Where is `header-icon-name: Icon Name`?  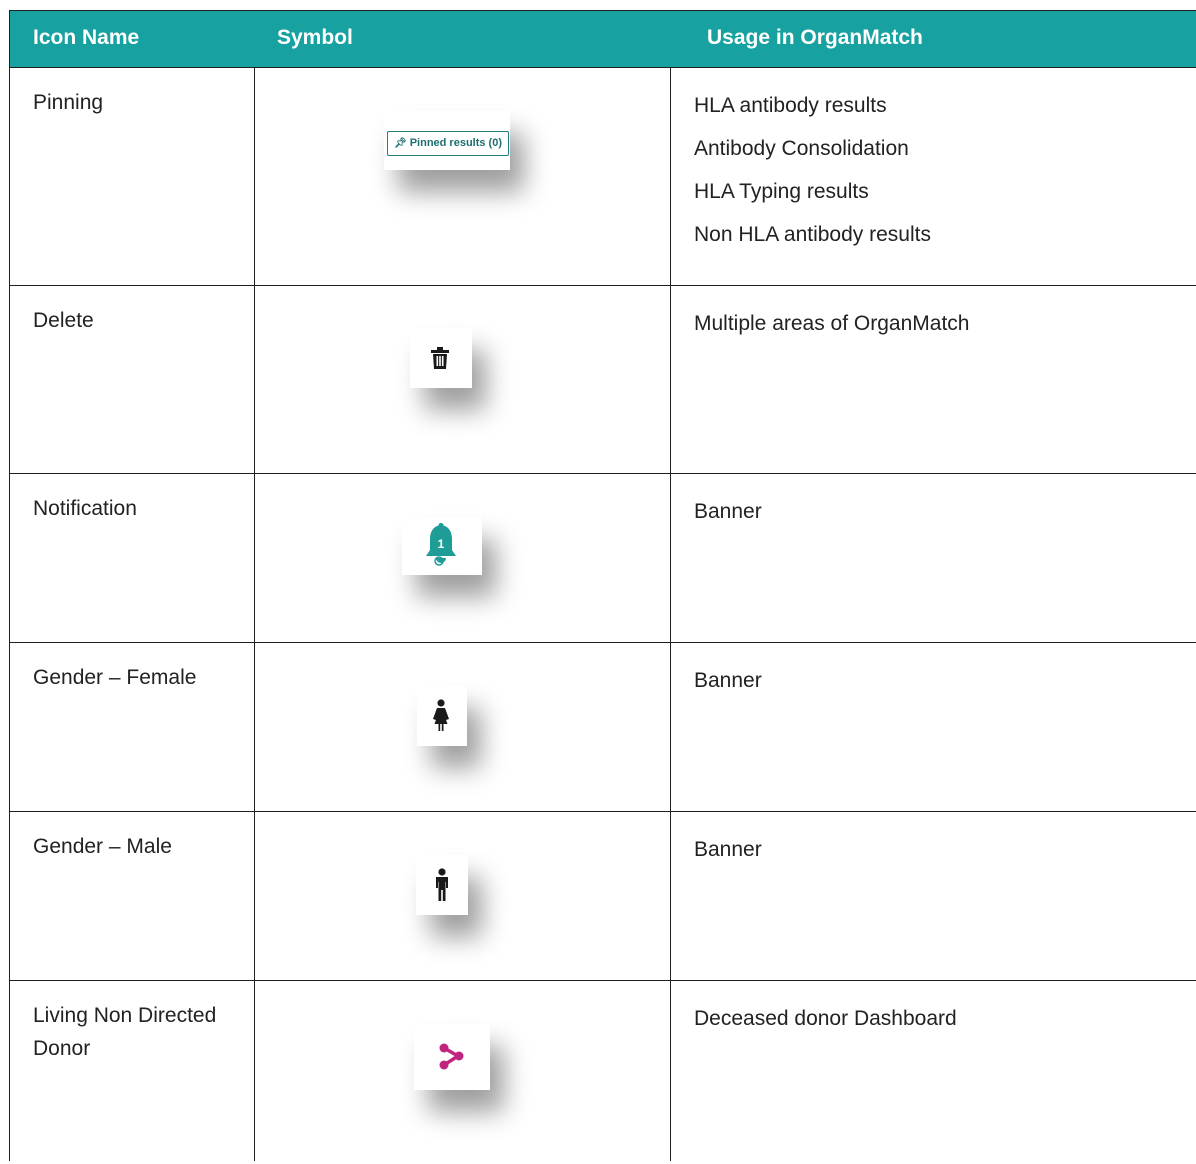
header-icon-name: Icon Name is located at coordinates (86, 37).